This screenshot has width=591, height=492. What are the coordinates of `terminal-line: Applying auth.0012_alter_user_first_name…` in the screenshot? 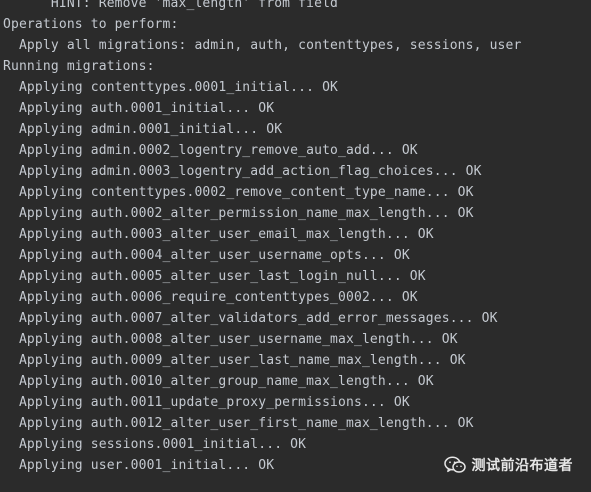 It's located at (238, 423).